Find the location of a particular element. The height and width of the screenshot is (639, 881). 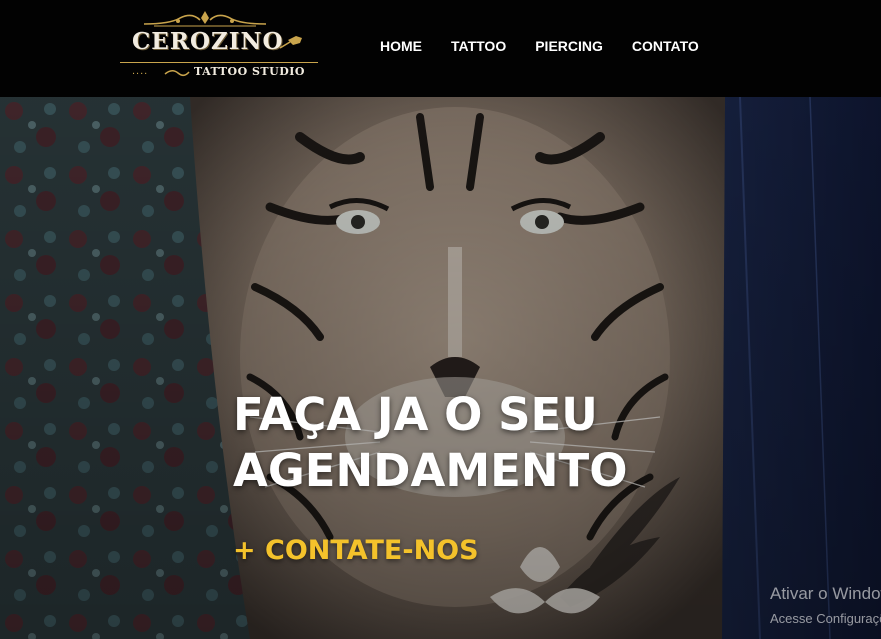

nav-tattoo: TATTOO is located at coordinates (478, 46).